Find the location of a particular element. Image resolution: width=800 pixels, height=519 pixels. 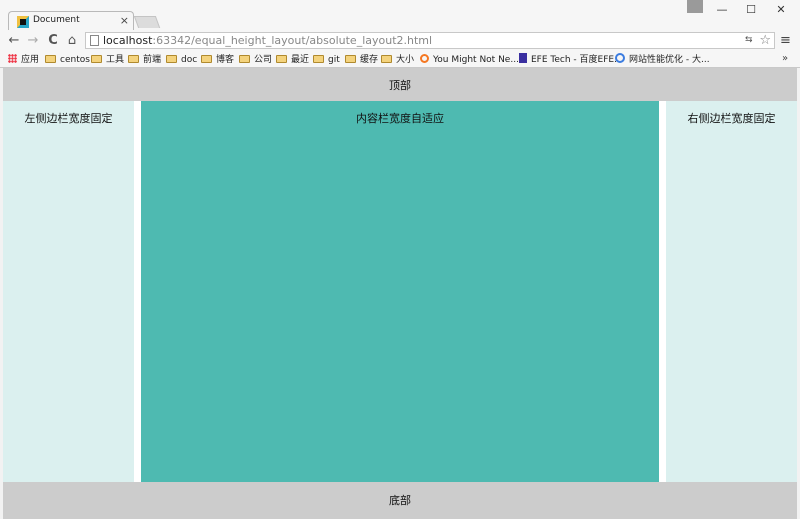

bookmark-apps: 应用 is located at coordinates (23, 60).